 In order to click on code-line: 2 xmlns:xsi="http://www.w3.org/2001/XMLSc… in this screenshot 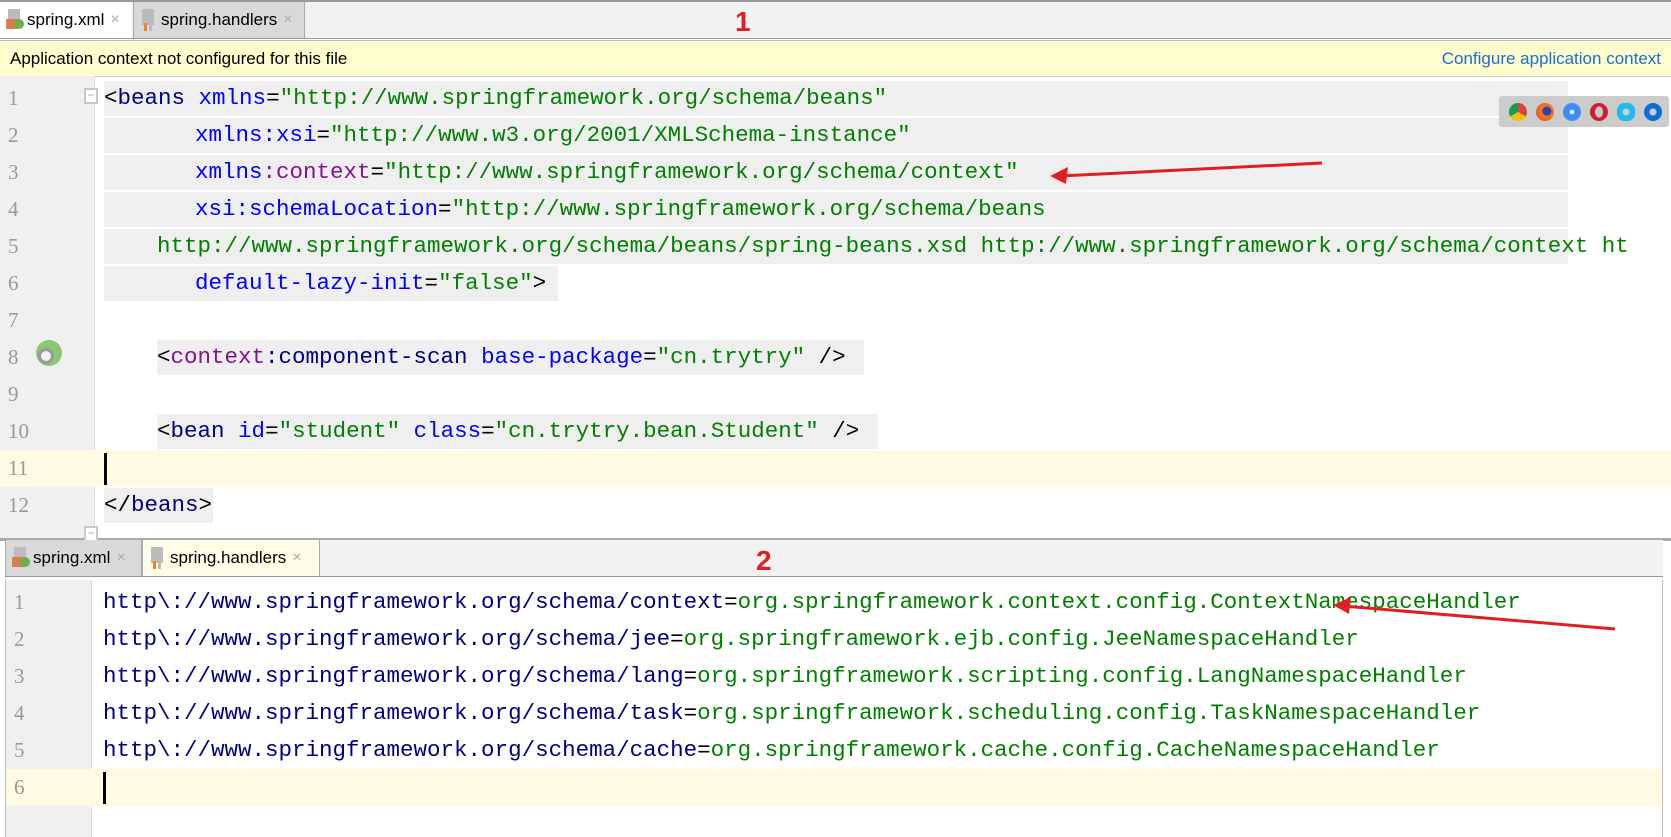, I will do `click(835, 135)`.